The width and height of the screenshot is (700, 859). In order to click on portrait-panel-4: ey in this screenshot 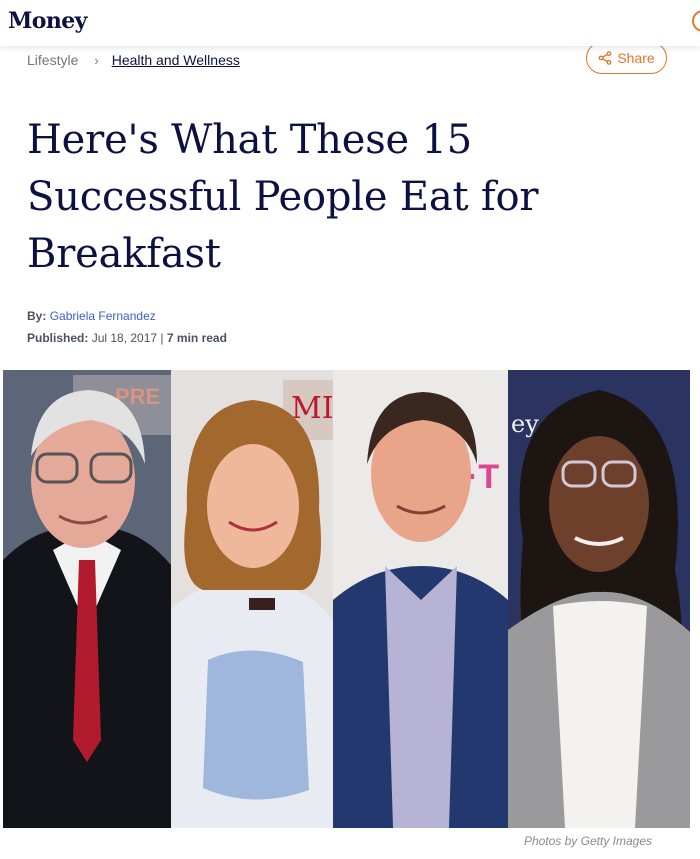, I will do `click(599, 599)`.